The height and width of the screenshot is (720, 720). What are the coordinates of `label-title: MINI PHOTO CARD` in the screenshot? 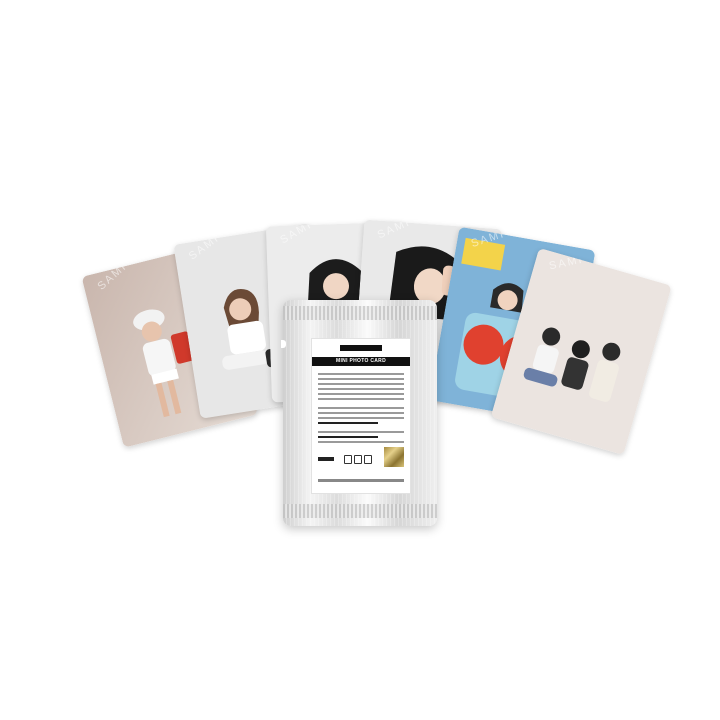 It's located at (361, 361).